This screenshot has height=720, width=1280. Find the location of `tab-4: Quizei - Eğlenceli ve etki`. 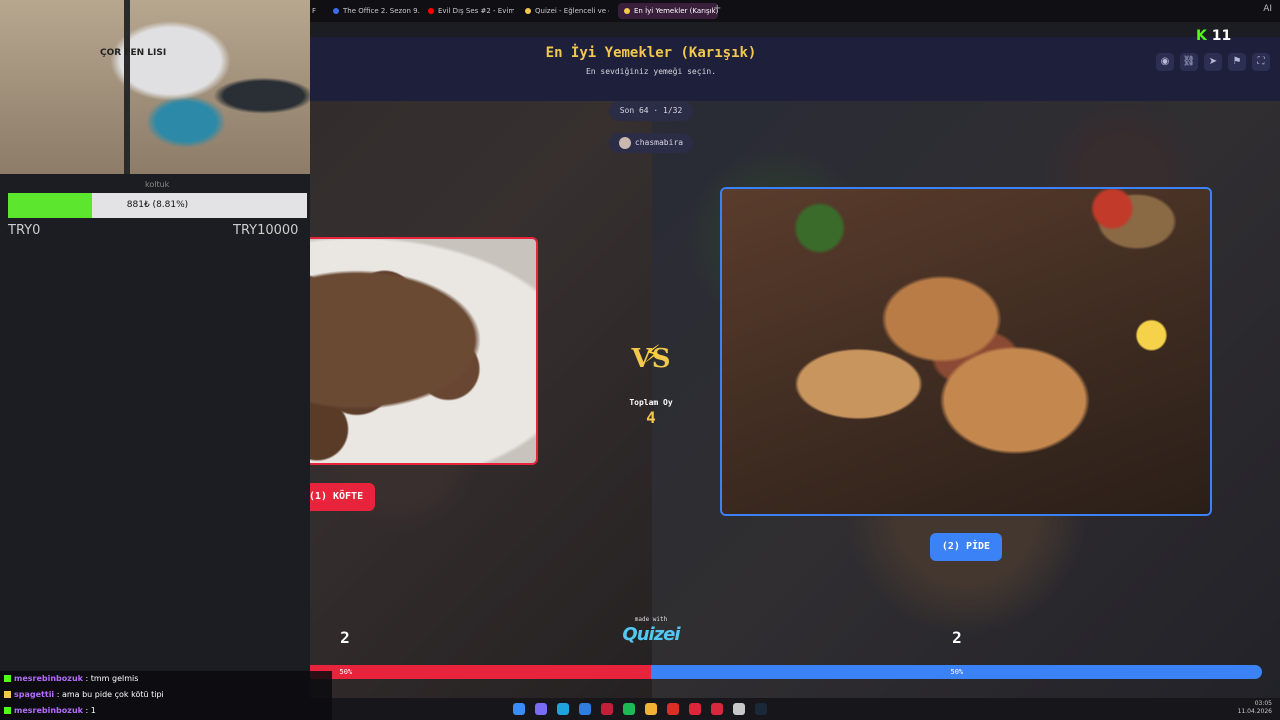

tab-4: Quizei - Eğlenceli ve etki is located at coordinates (567, 11).